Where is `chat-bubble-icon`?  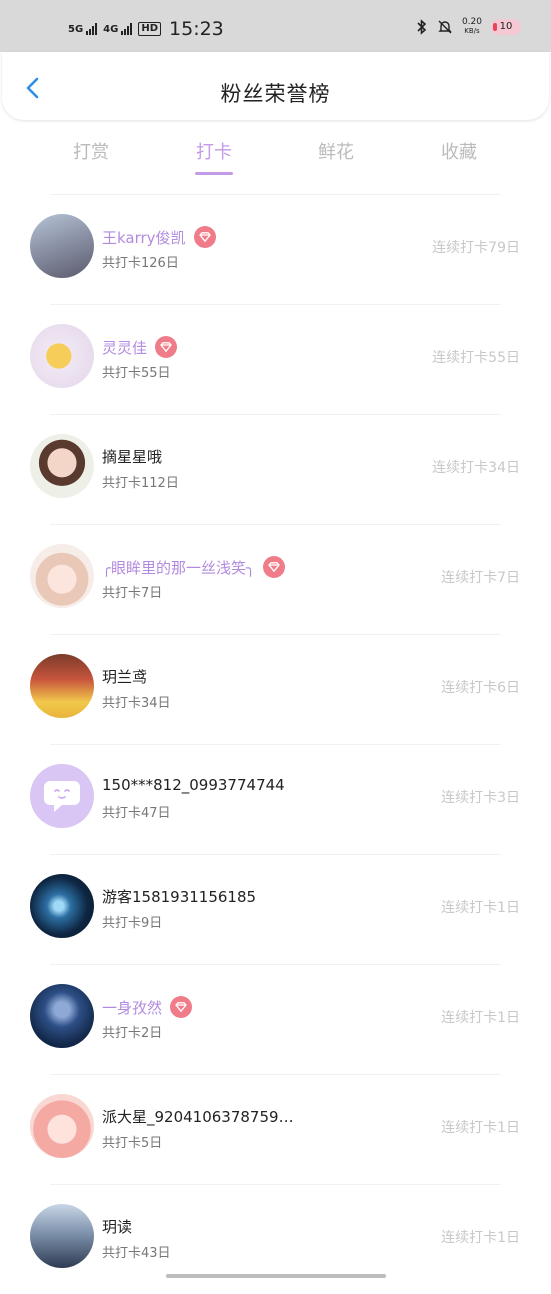
chat-bubble-icon is located at coordinates (62, 796).